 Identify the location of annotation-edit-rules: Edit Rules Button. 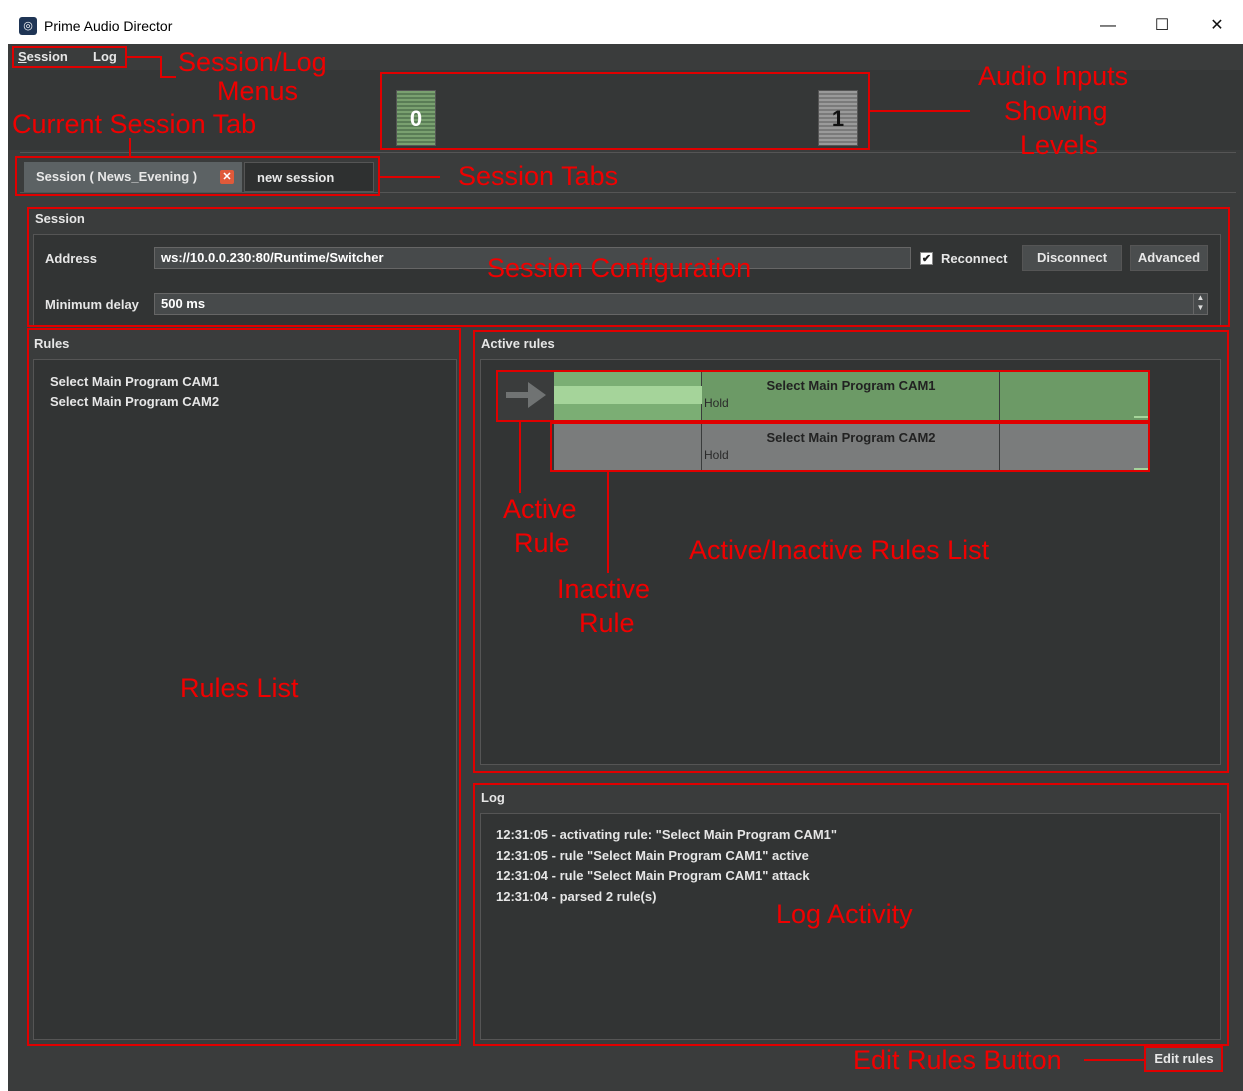
(957, 1060).